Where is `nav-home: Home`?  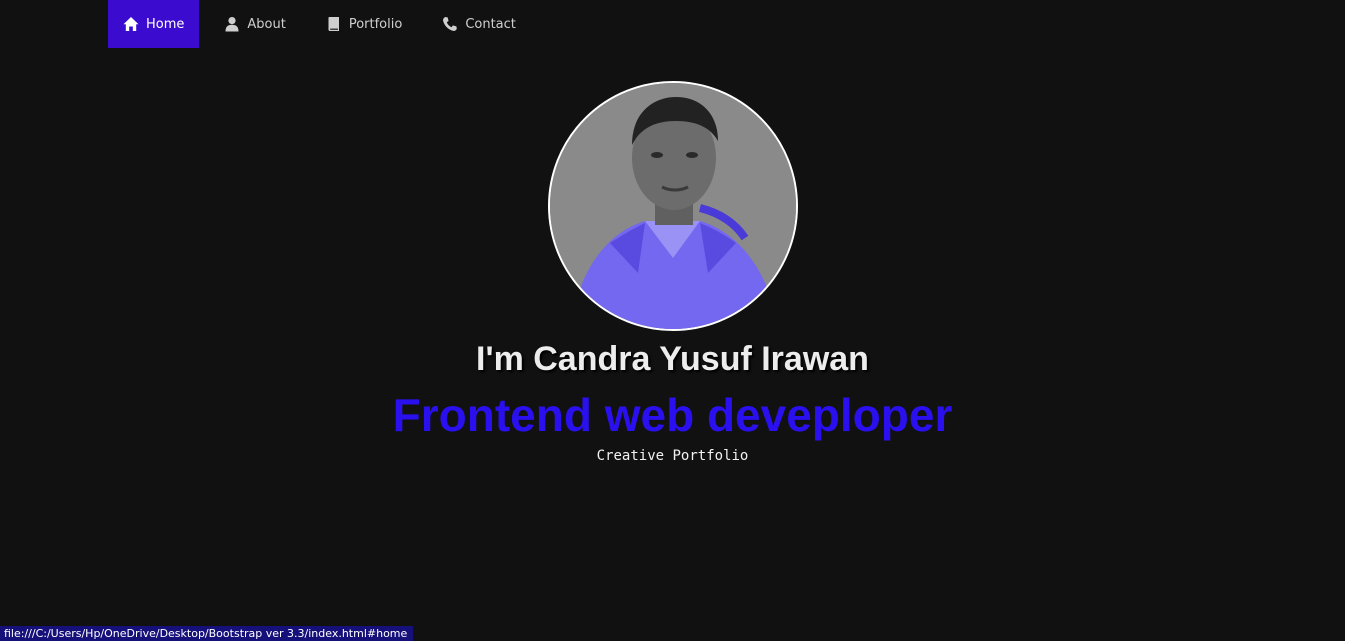
nav-home: Home is located at coordinates (154, 24).